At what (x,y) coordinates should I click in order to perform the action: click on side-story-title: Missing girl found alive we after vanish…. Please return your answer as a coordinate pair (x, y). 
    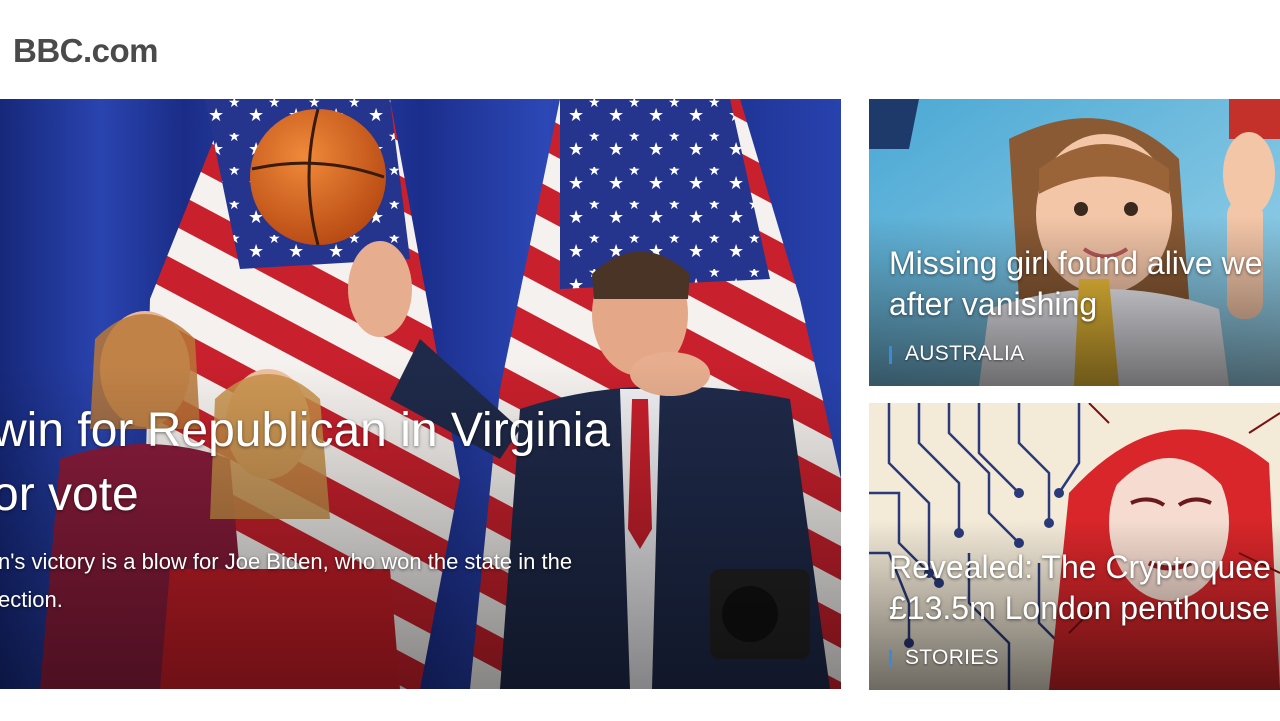
    Looking at the image, I should click on (1084, 284).